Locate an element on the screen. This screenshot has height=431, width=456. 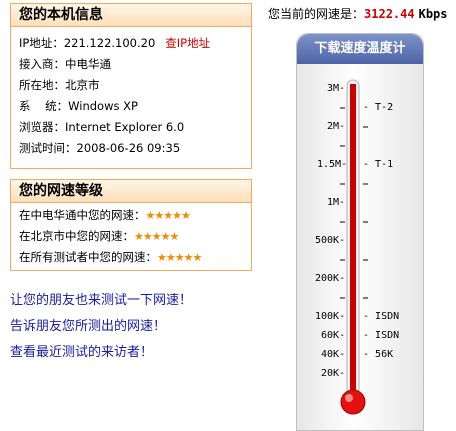
tick-label-t2: - T-2 is located at coordinates (378, 107).